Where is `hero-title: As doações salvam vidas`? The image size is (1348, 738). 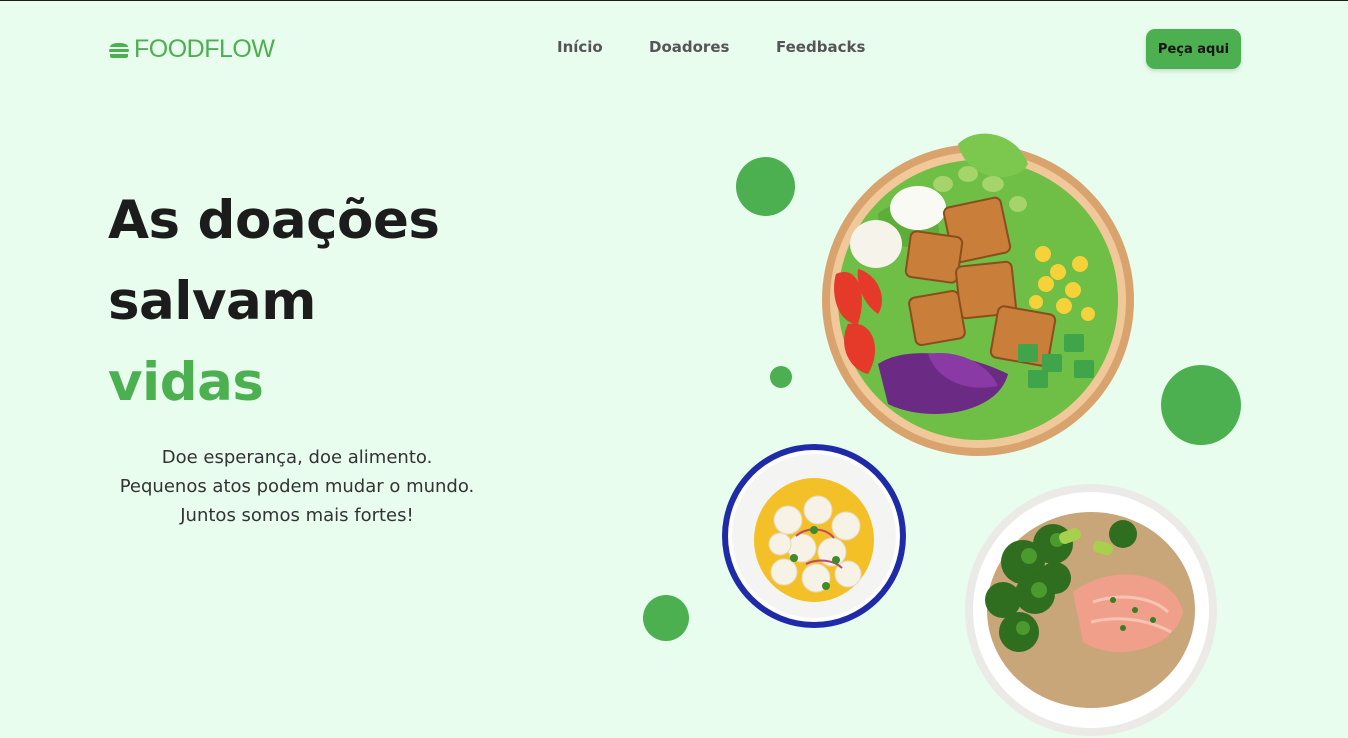
hero-title: As doações salvam vidas is located at coordinates (274, 301).